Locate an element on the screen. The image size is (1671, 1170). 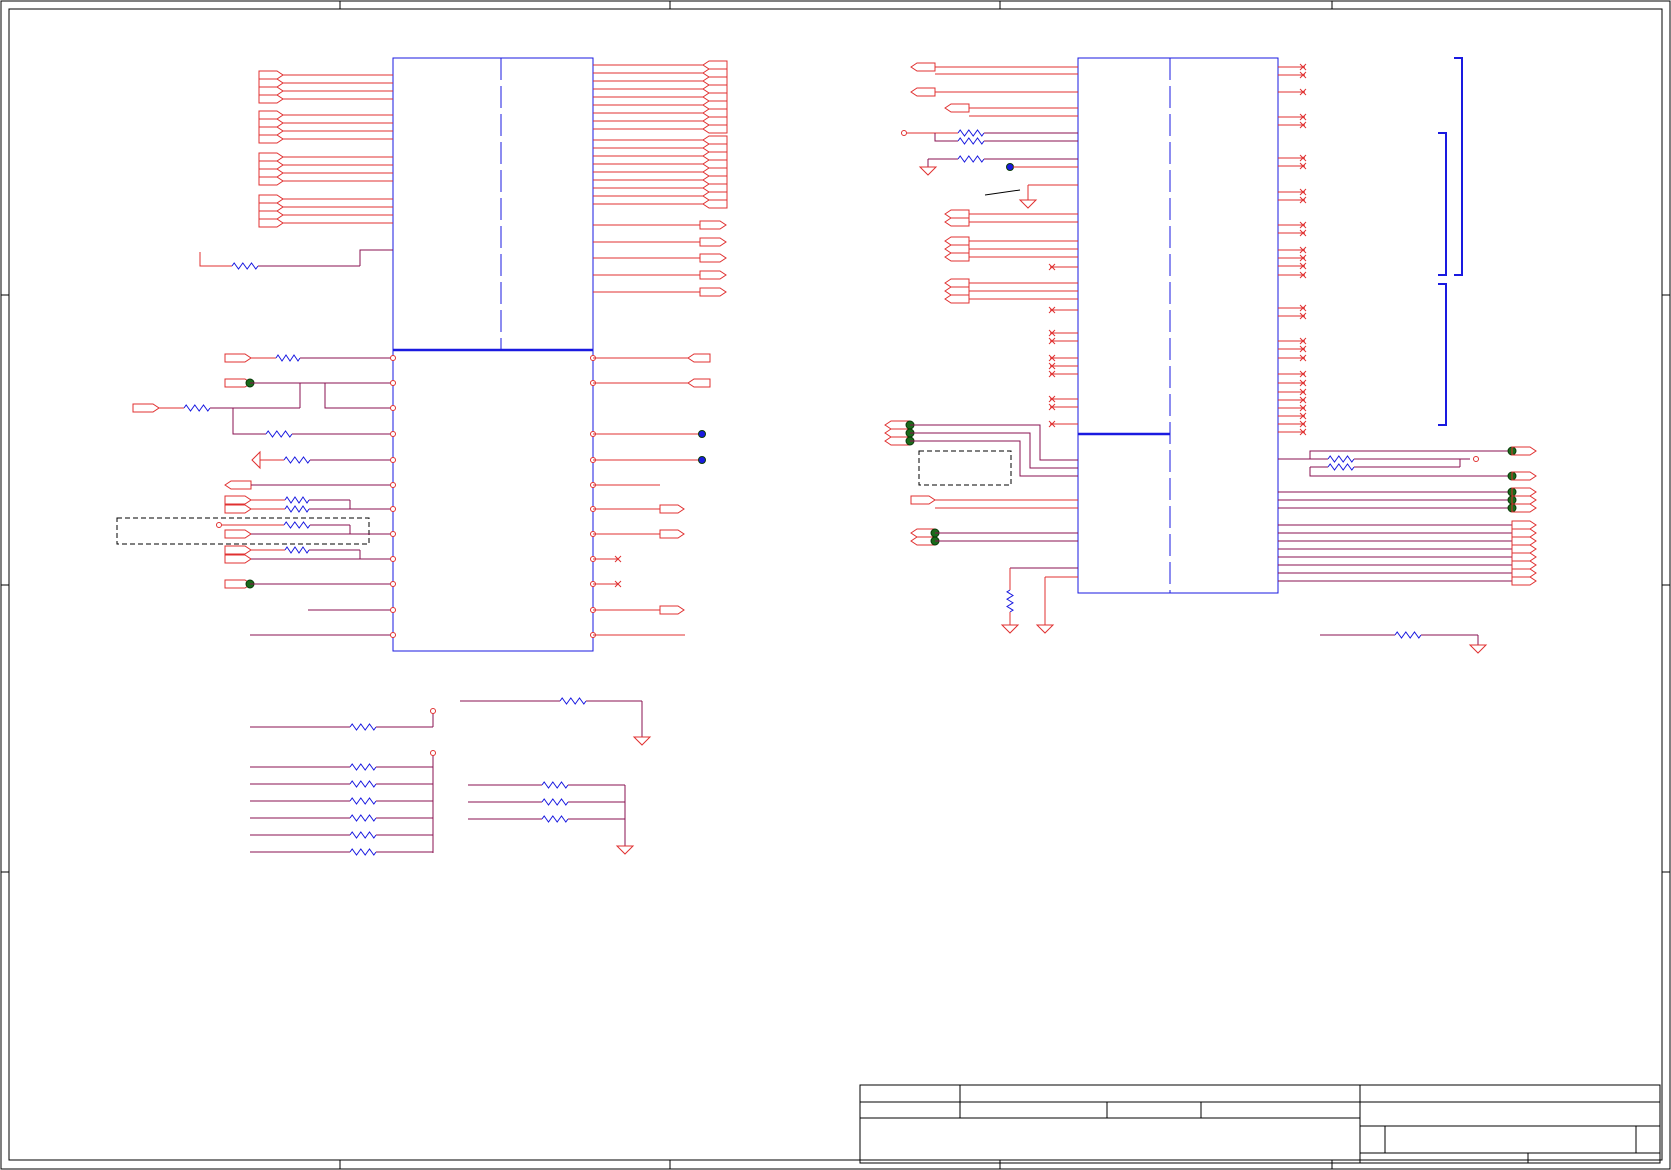
component-u2-body is located at coordinates (1178, 325).